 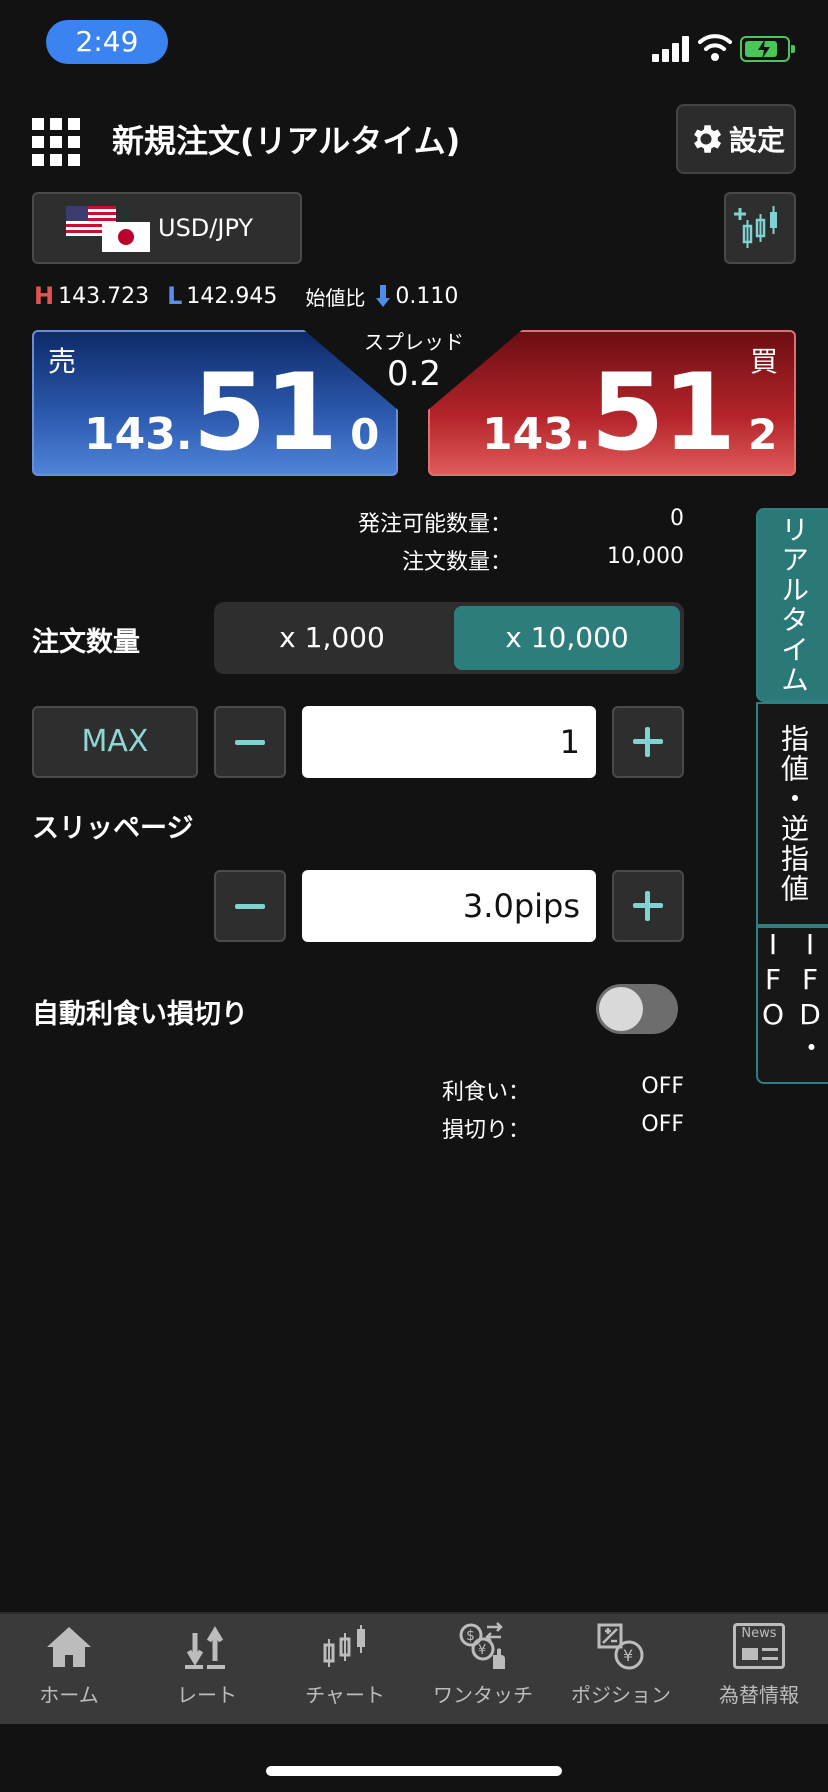 I want to click on slippage-plus-button, so click(x=648, y=906).